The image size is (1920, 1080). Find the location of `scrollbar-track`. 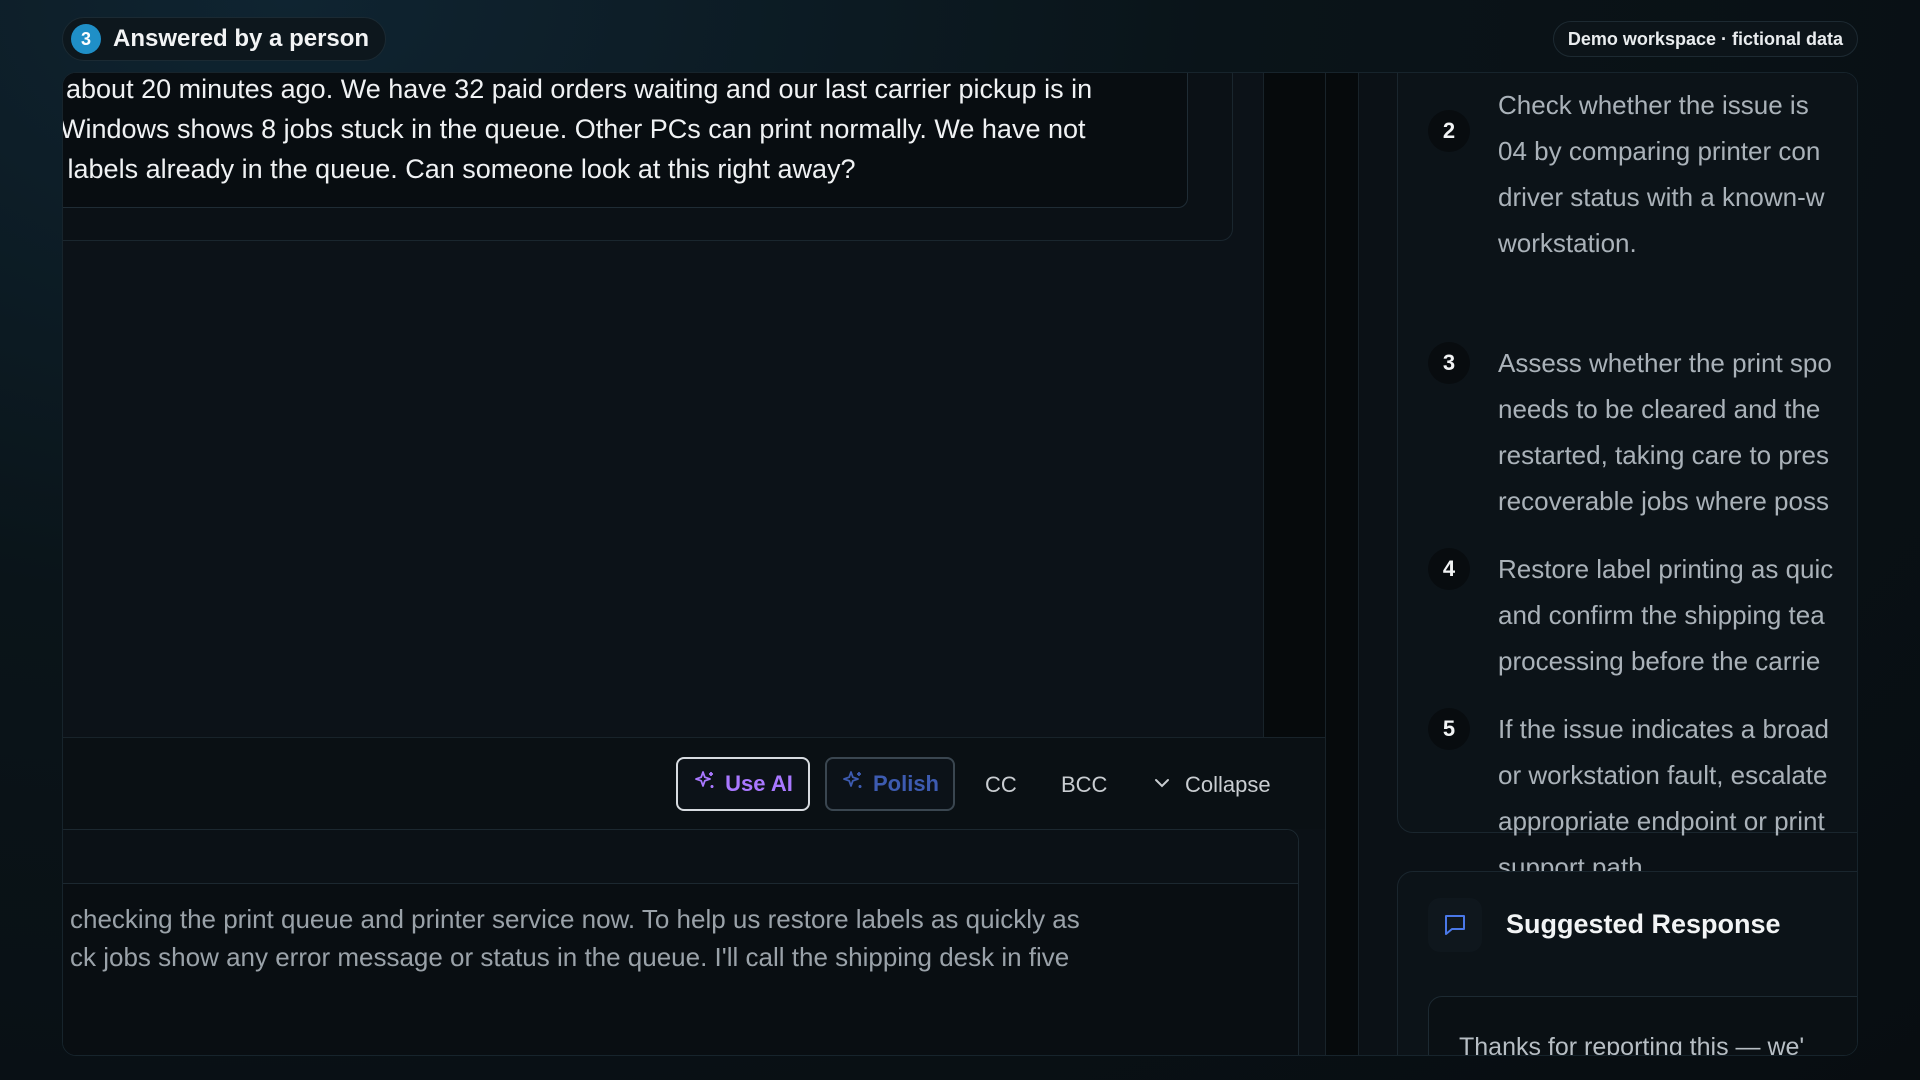

scrollbar-track is located at coordinates (1294, 405).